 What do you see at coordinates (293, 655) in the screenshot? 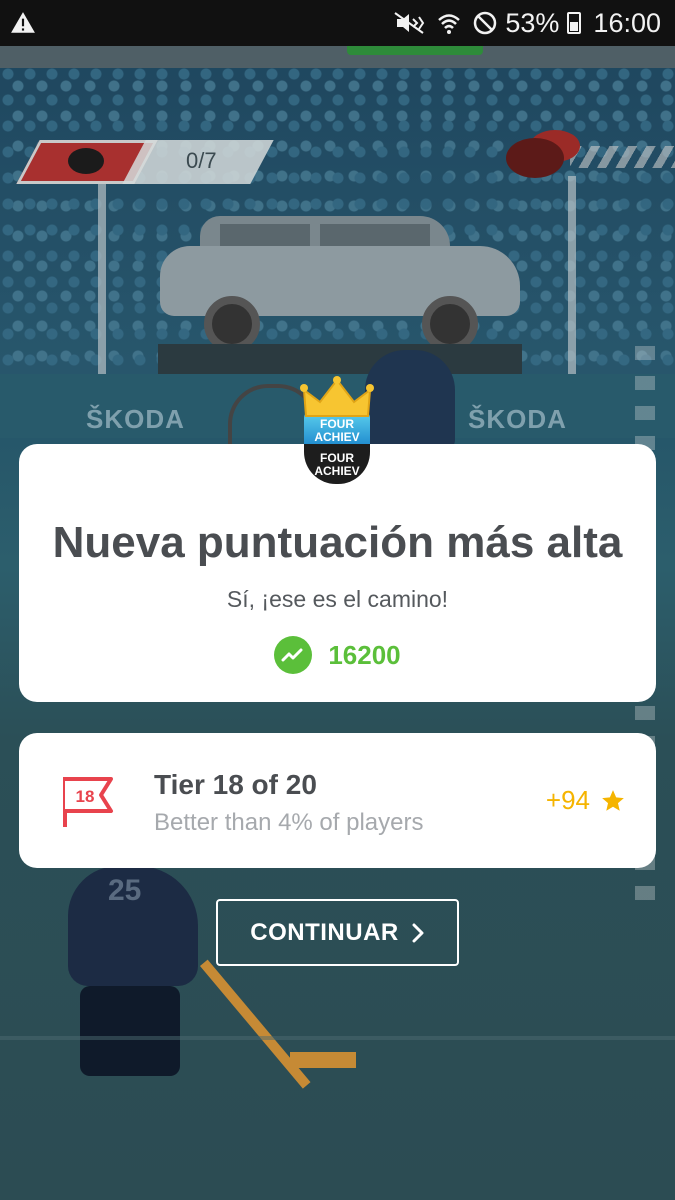
I see `trend-up-icon` at bounding box center [293, 655].